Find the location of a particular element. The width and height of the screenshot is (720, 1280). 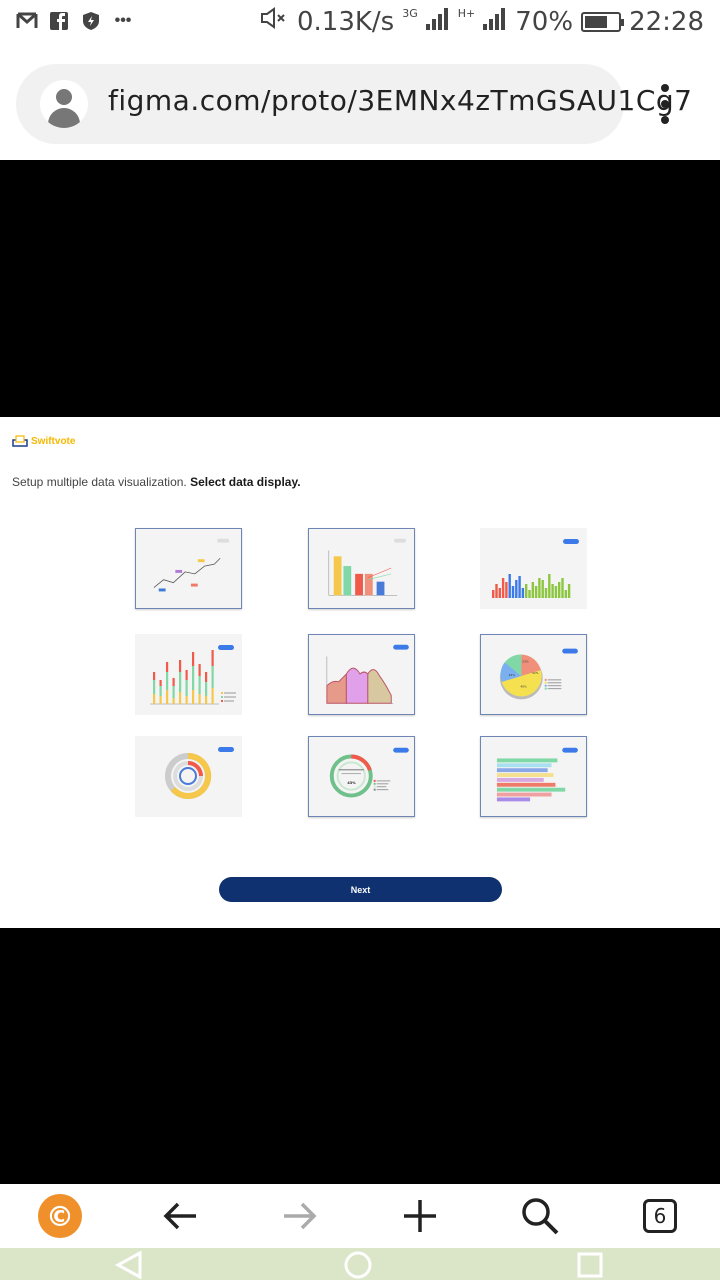

donut-center-label: 43% is located at coordinates (351, 783).